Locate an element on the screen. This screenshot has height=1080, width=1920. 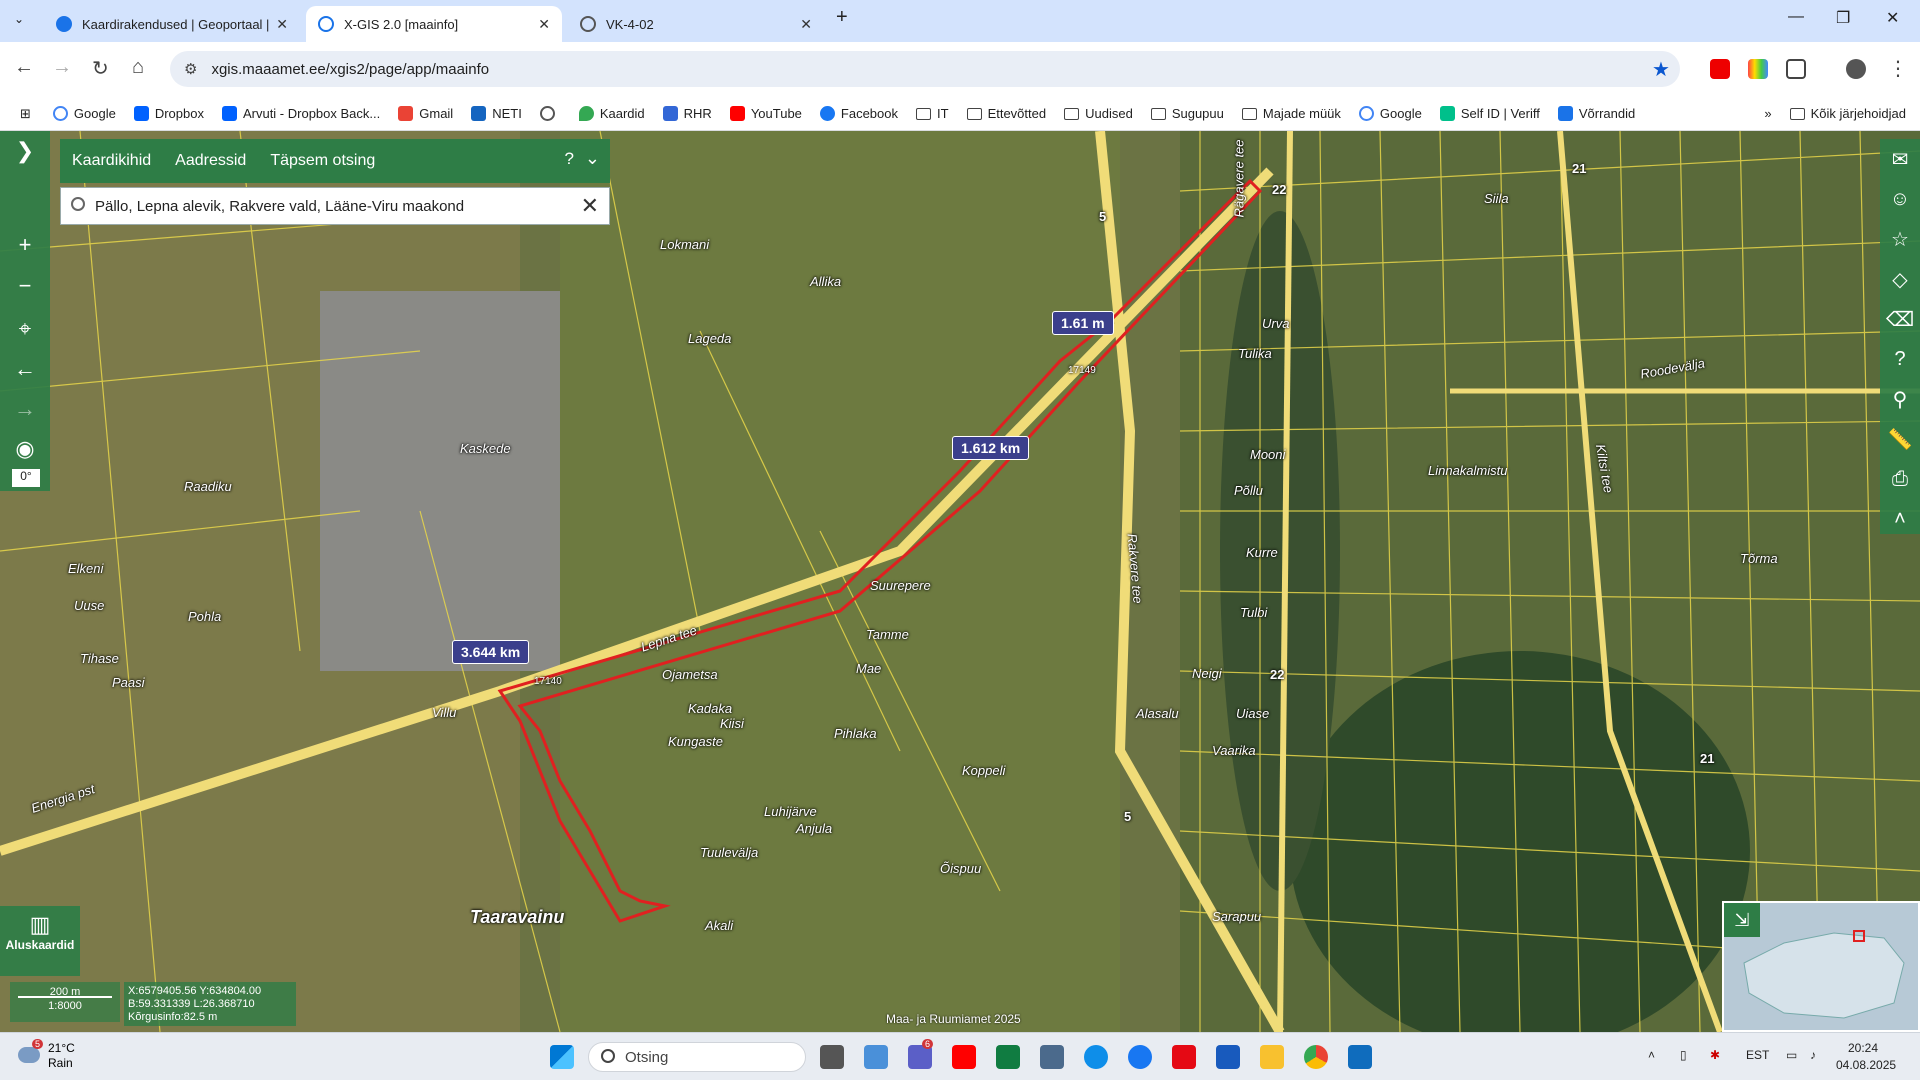
measure-ruler-icon: 📏 is located at coordinates (1900, 439).